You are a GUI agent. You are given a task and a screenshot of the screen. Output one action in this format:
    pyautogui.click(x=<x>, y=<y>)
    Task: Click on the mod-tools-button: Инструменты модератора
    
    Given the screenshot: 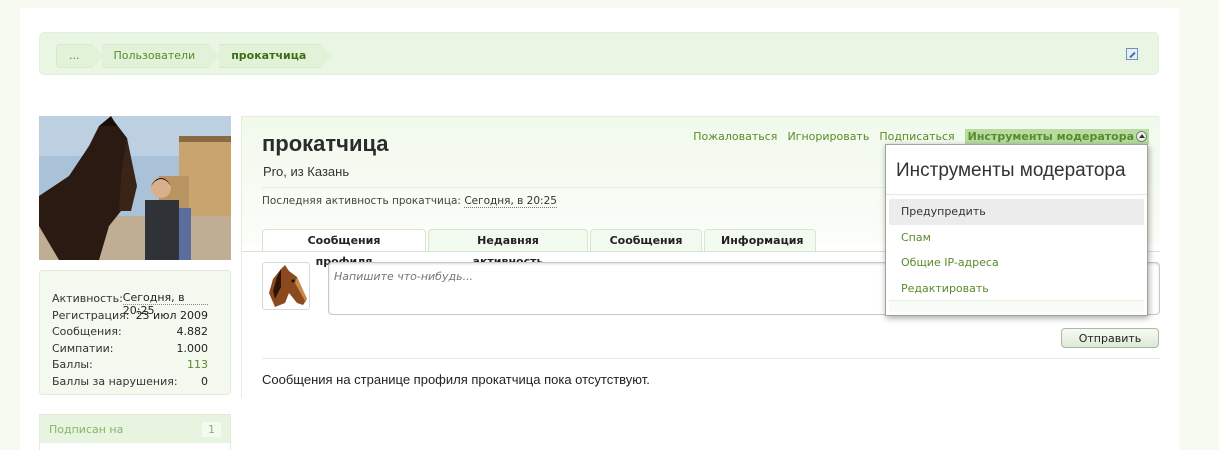 What is the action you would take?
    pyautogui.click(x=1056, y=136)
    